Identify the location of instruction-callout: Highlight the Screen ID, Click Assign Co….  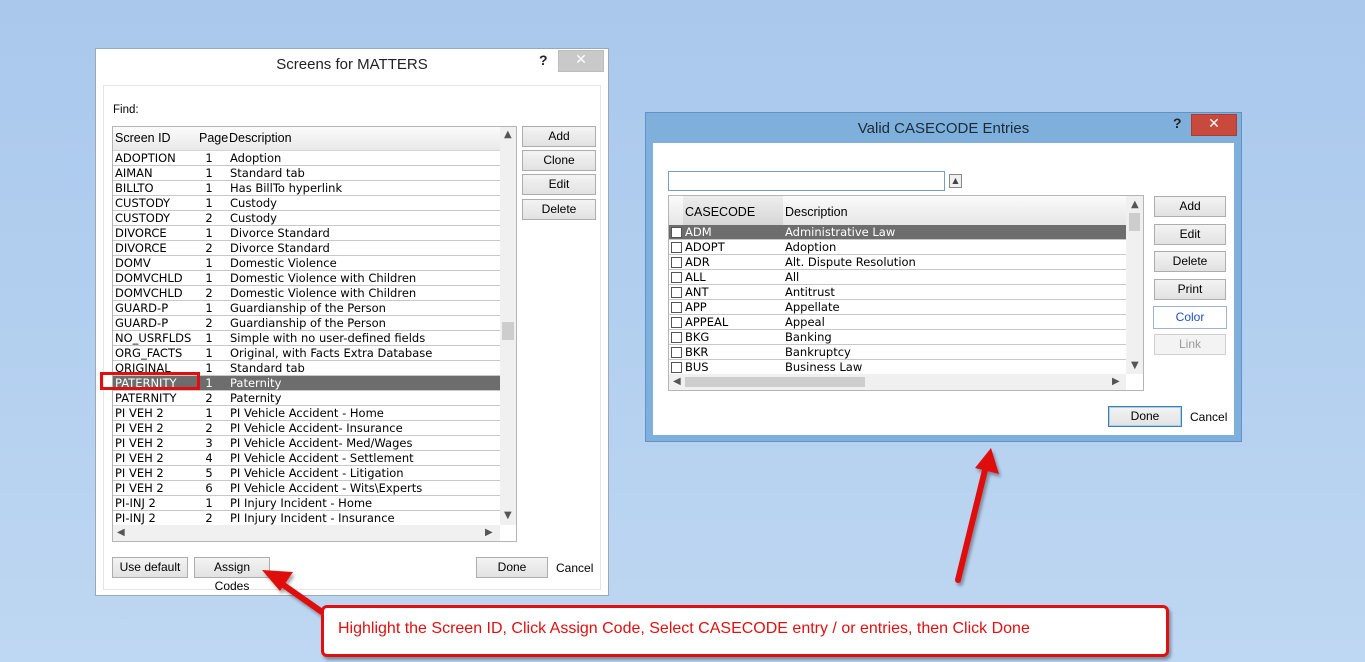
(745, 631).